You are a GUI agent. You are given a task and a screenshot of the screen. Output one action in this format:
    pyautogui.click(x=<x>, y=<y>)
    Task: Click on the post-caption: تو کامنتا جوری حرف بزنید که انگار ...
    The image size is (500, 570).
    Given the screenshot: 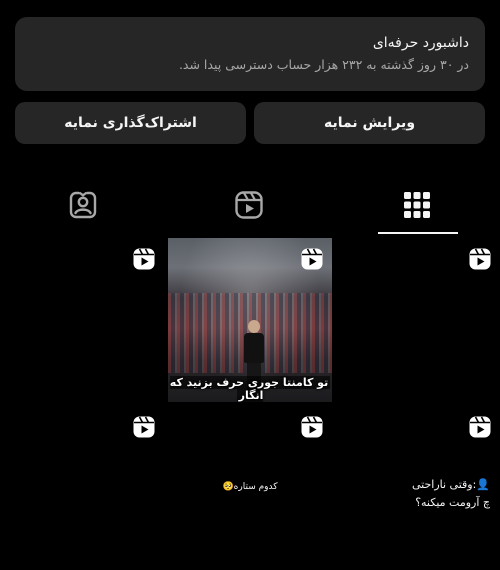 What is the action you would take?
    pyautogui.click(x=250, y=387)
    